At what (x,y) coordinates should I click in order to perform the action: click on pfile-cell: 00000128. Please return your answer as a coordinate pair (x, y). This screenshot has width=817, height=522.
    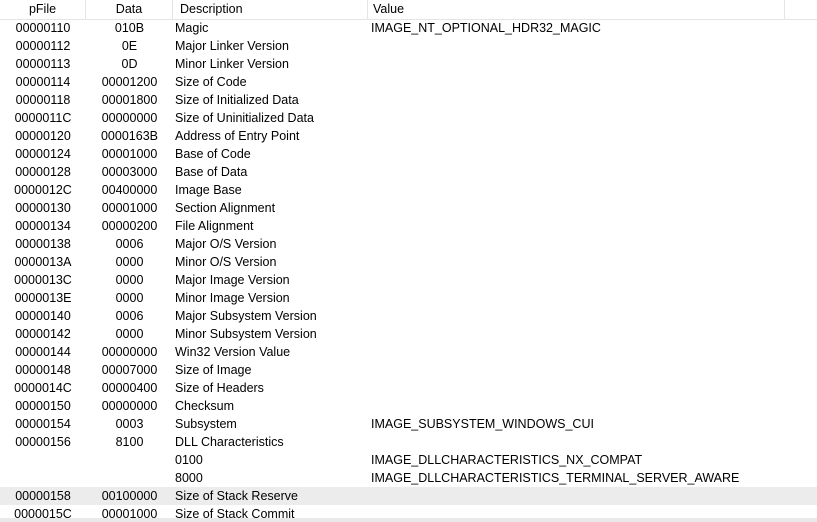
    Looking at the image, I should click on (43, 172).